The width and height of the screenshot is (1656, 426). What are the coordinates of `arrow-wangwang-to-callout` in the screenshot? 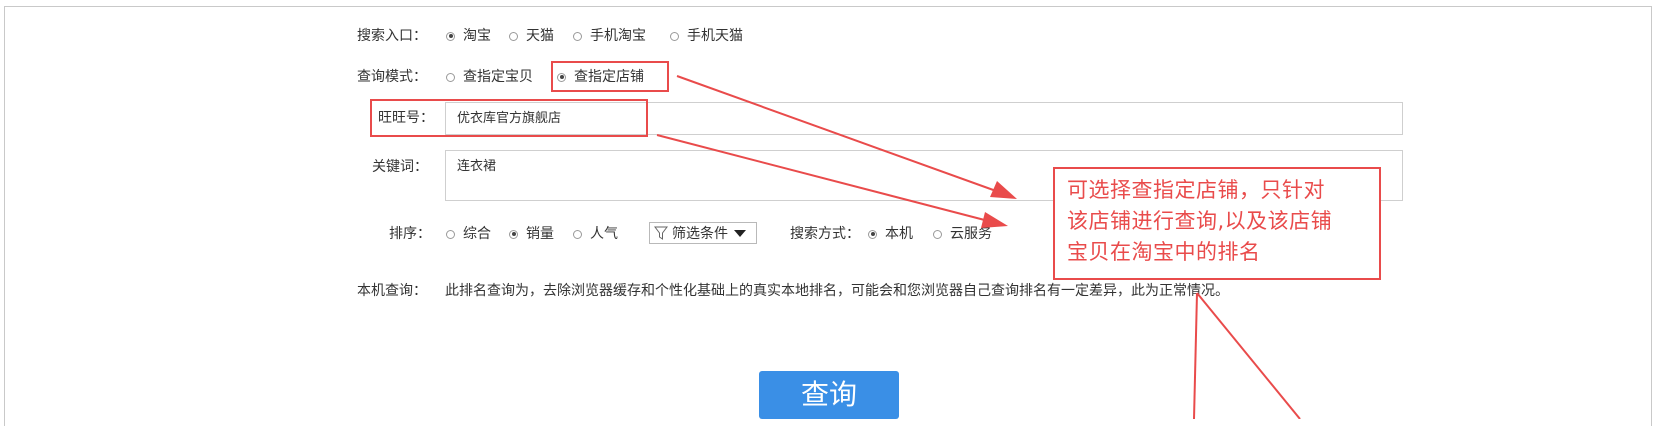 It's located at (828, 179).